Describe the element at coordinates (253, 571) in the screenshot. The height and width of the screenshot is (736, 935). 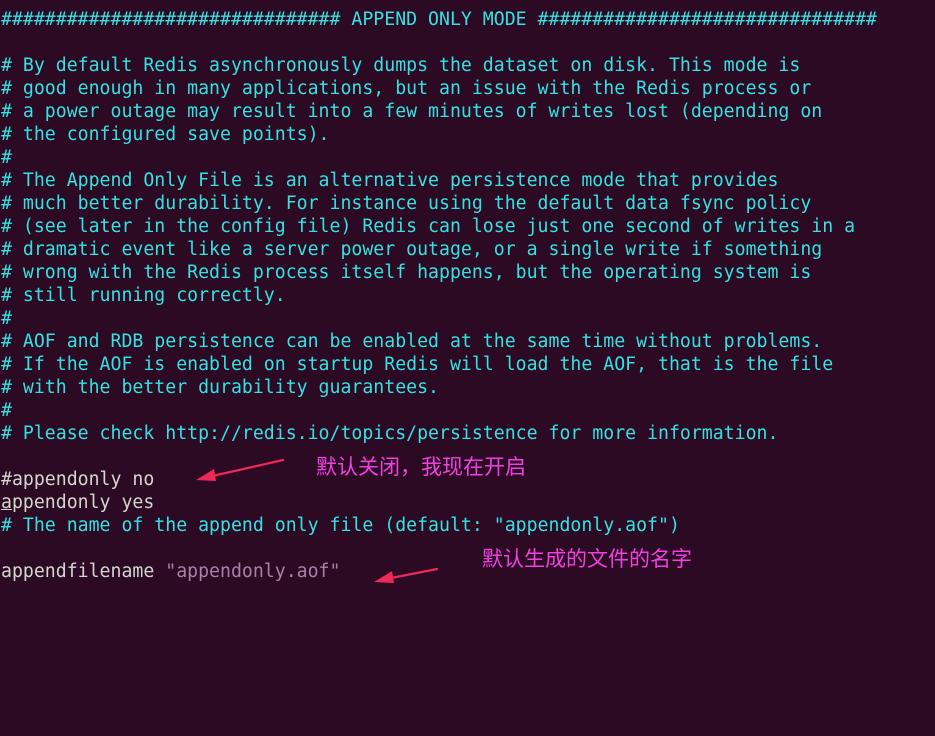
I see `config-string-value: "appendonly.aof"` at that location.